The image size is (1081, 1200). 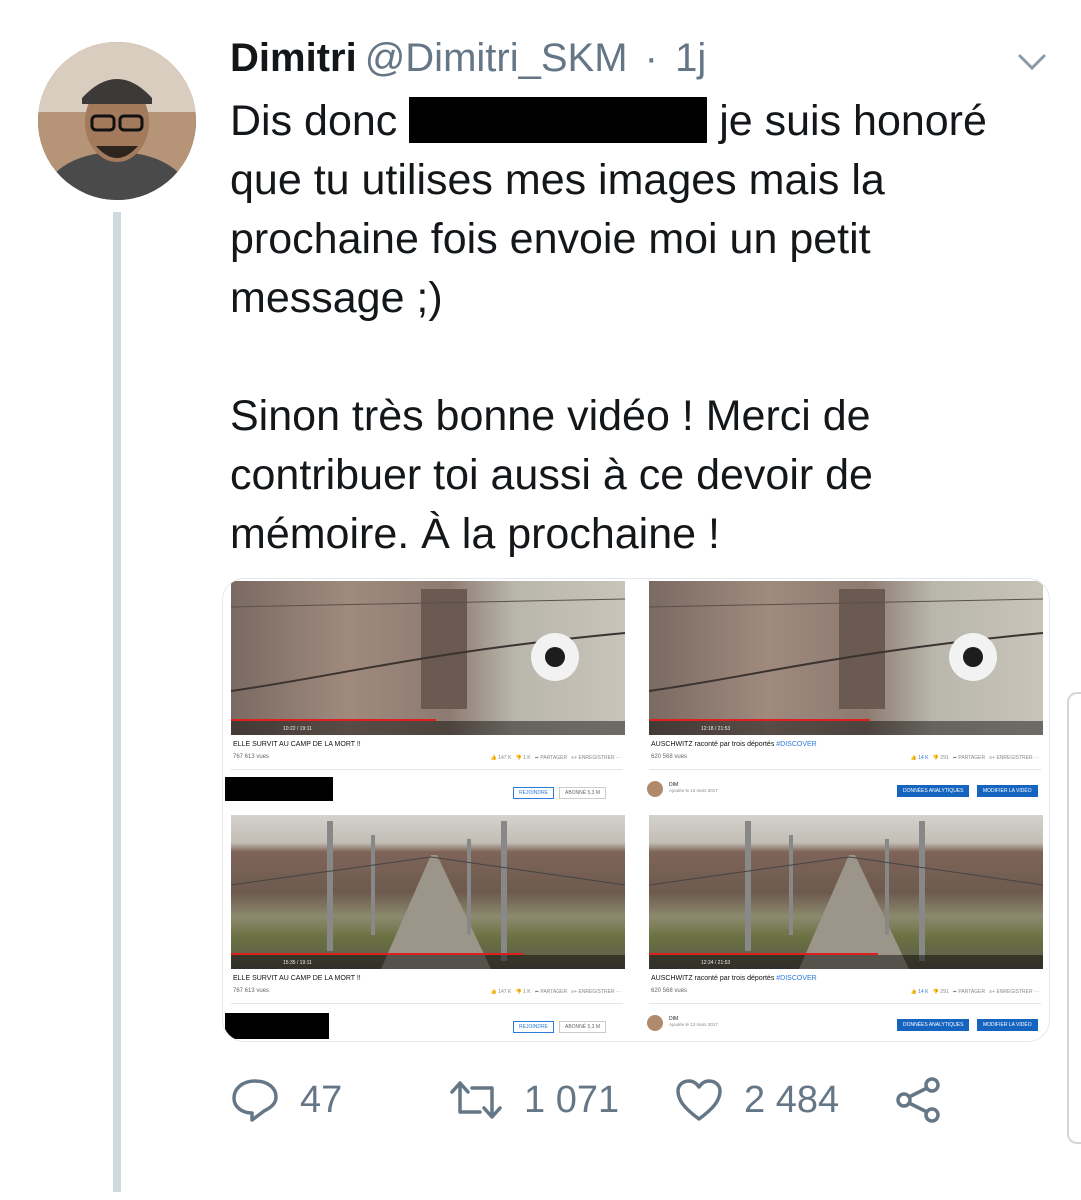 I want to click on share-button, so click(x=919, y=1100).